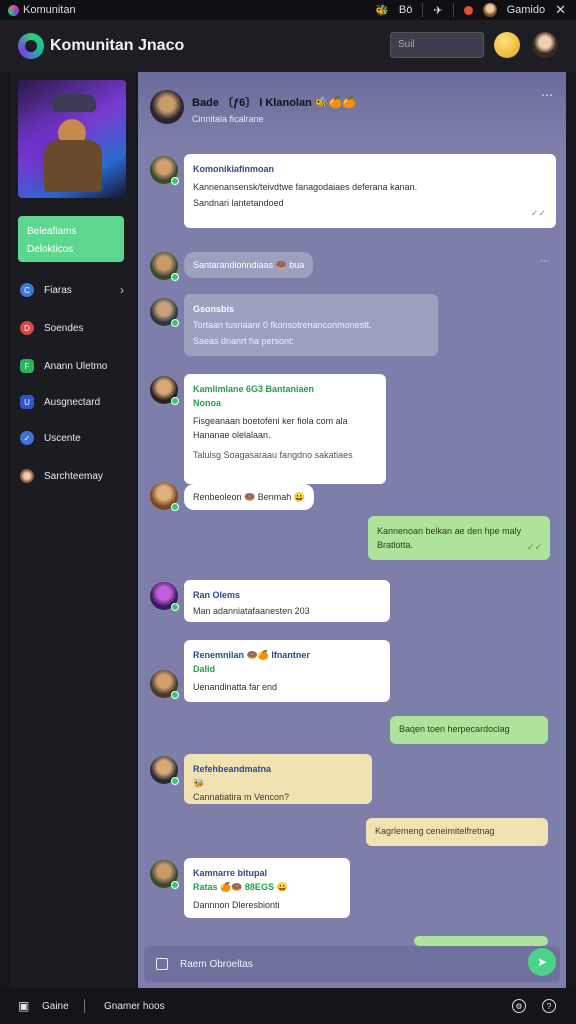 Image resolution: width=576 pixels, height=1024 pixels. What do you see at coordinates (74, 438) in the screenshot?
I see `sidebar-item-uscente: ✓ Uscente` at bounding box center [74, 438].